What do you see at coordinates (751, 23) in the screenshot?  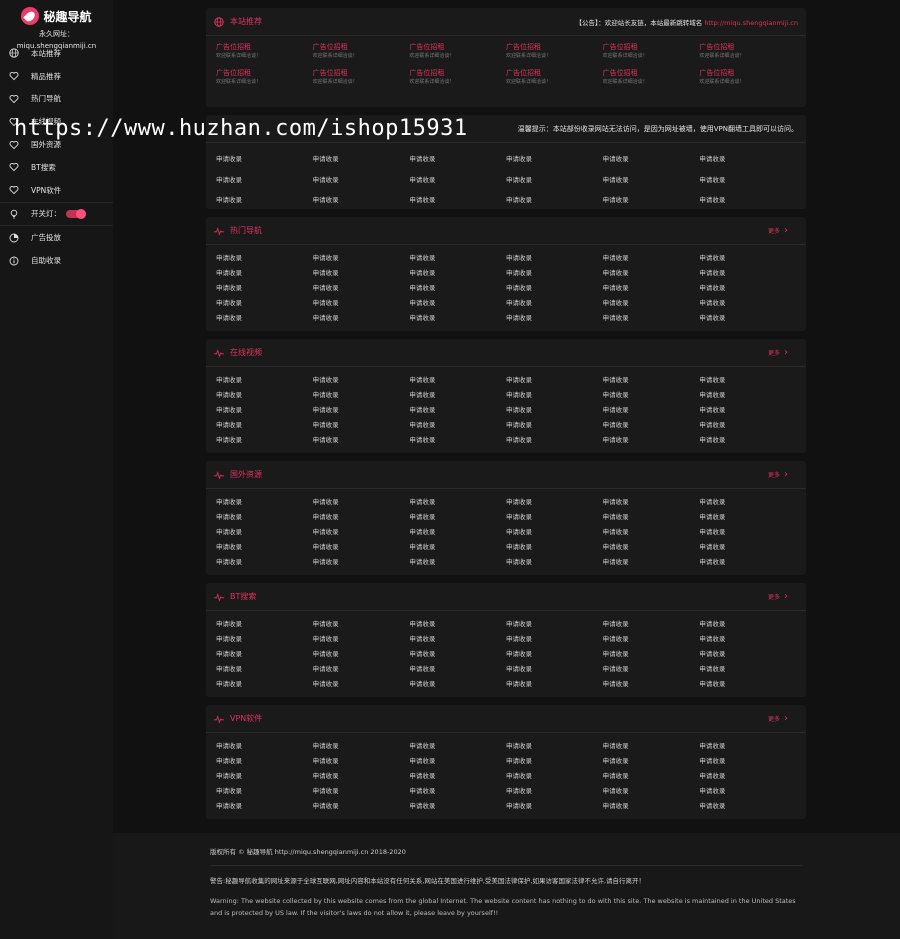 I see `notice-url: http://miqu.shengqianmiji.cn` at bounding box center [751, 23].